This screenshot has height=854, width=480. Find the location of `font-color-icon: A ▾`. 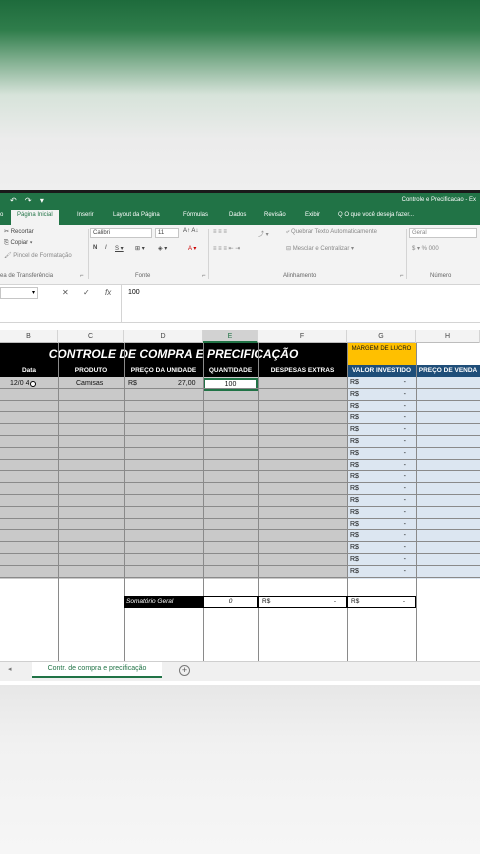

font-color-icon: A ▾ is located at coordinates (192, 248).